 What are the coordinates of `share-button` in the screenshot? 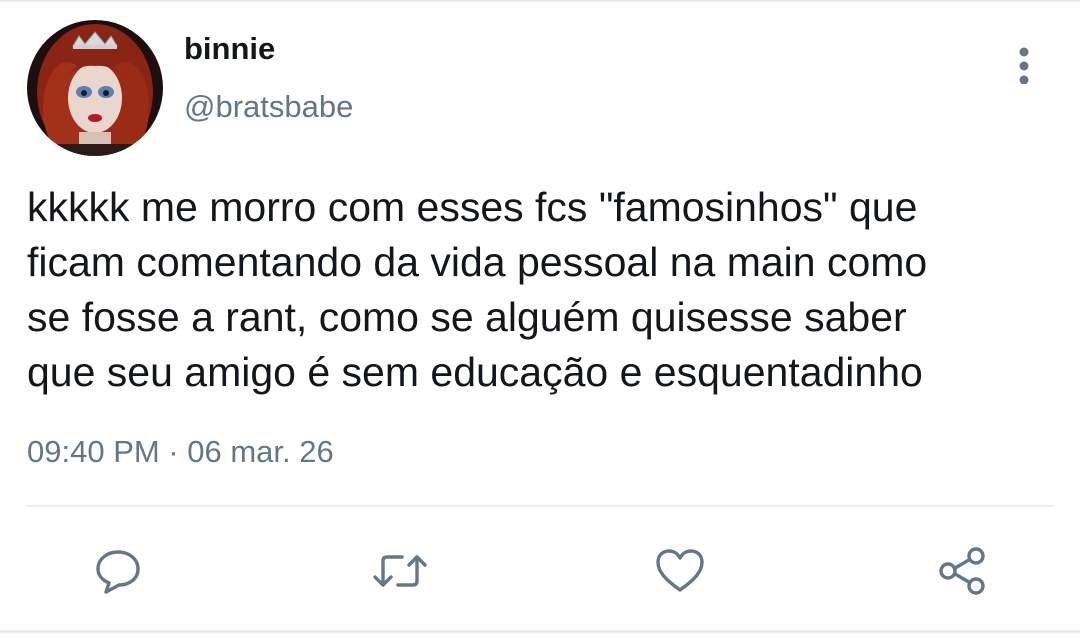 It's located at (962, 571).